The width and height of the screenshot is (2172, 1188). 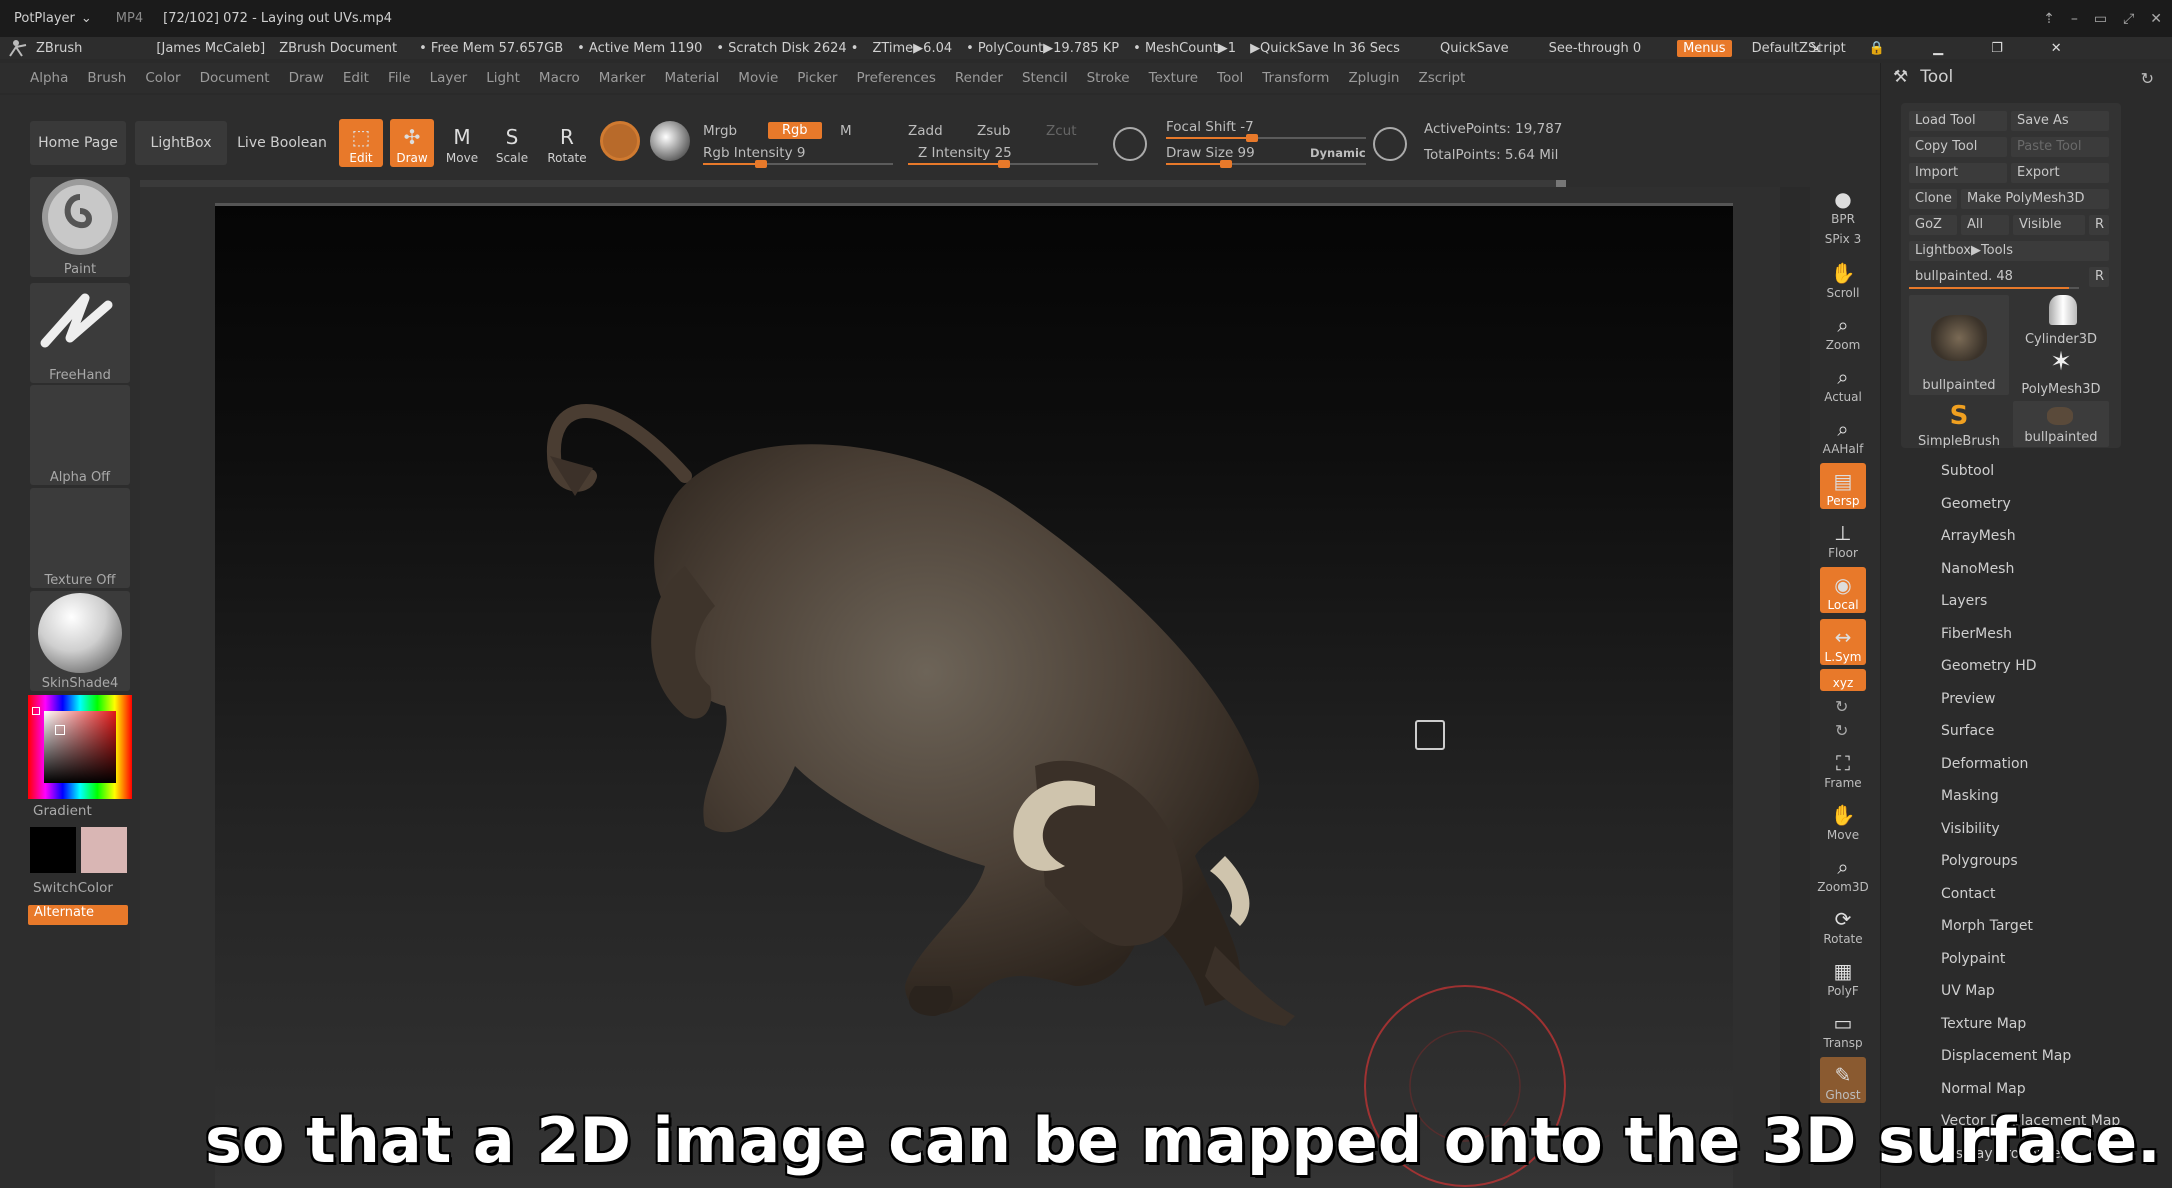 What do you see at coordinates (449, 78) in the screenshot?
I see `menu-layer: Layer` at bounding box center [449, 78].